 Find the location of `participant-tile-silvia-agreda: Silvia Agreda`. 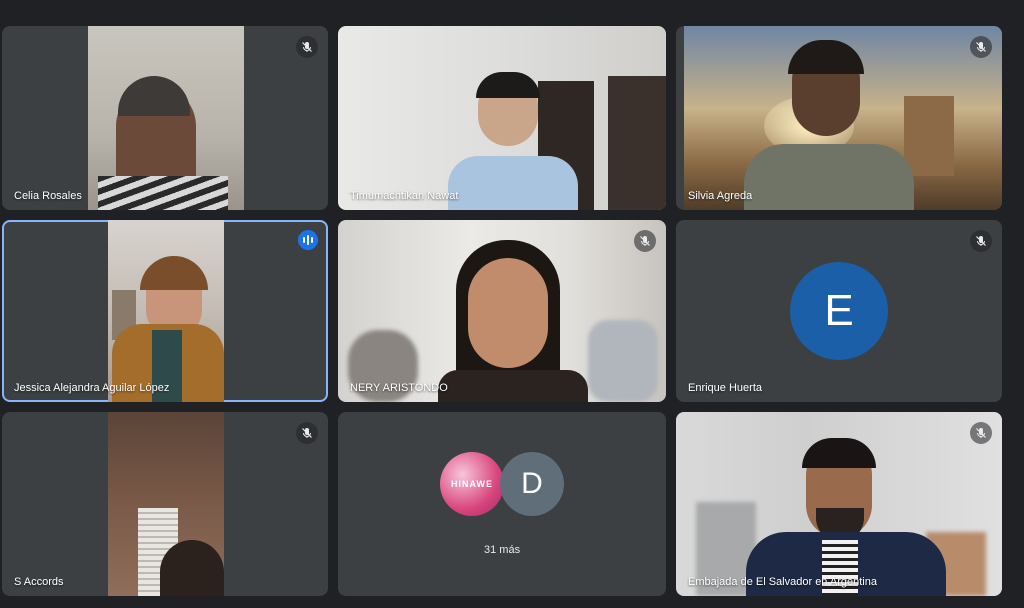

participant-tile-silvia-agreda: Silvia Agreda is located at coordinates (839, 118).